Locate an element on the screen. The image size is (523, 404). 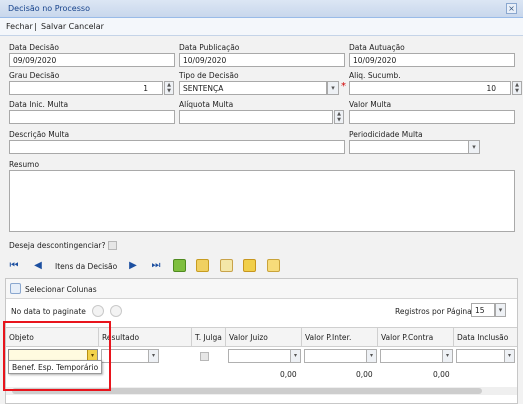
items-navigation: ⏮ ◀ Itens da Decisão ▶ ⏭ is located at coordinates (261, 266).